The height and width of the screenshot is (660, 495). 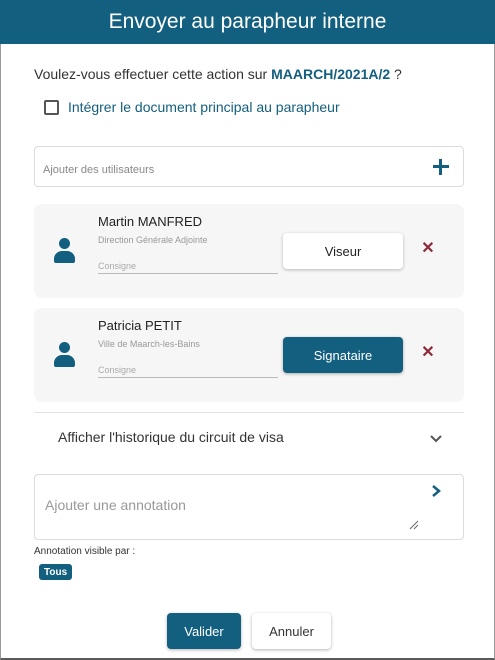 What do you see at coordinates (153, 240) in the screenshot?
I see `user-entity: Direction Générale Adjointe` at bounding box center [153, 240].